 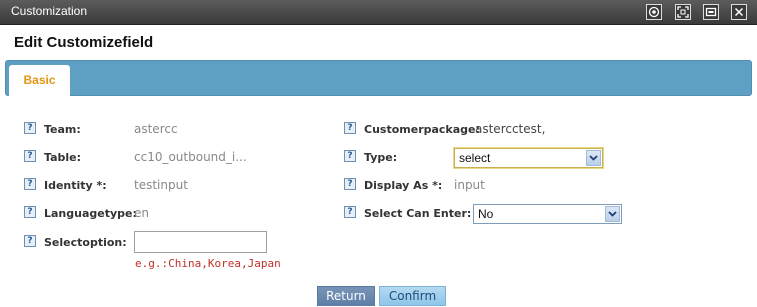 What do you see at coordinates (418, 213) in the screenshot?
I see `select-can-enter-label: Select Can Enter:` at bounding box center [418, 213].